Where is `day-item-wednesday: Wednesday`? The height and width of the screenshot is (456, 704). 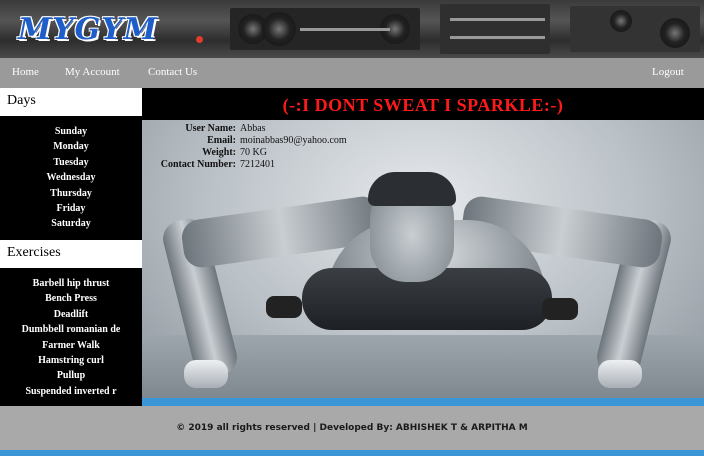 day-item-wednesday: Wednesday is located at coordinates (71, 177).